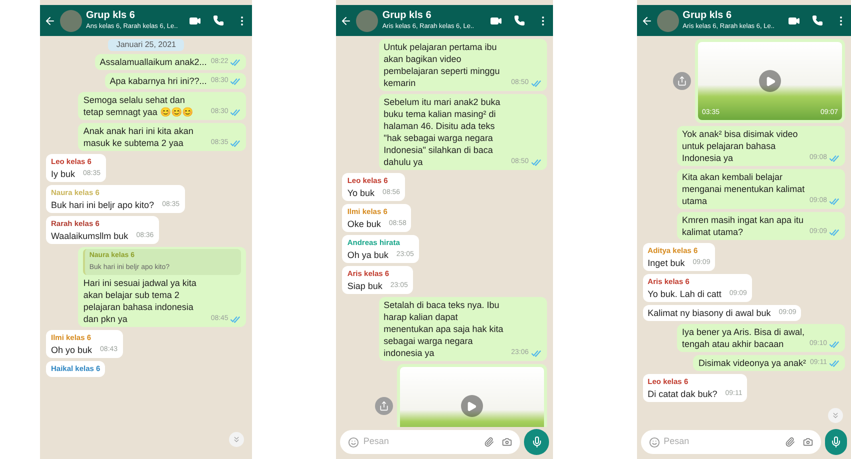  Describe the element at coordinates (364, 286) in the screenshot. I see `message-text: Siap buk` at that location.